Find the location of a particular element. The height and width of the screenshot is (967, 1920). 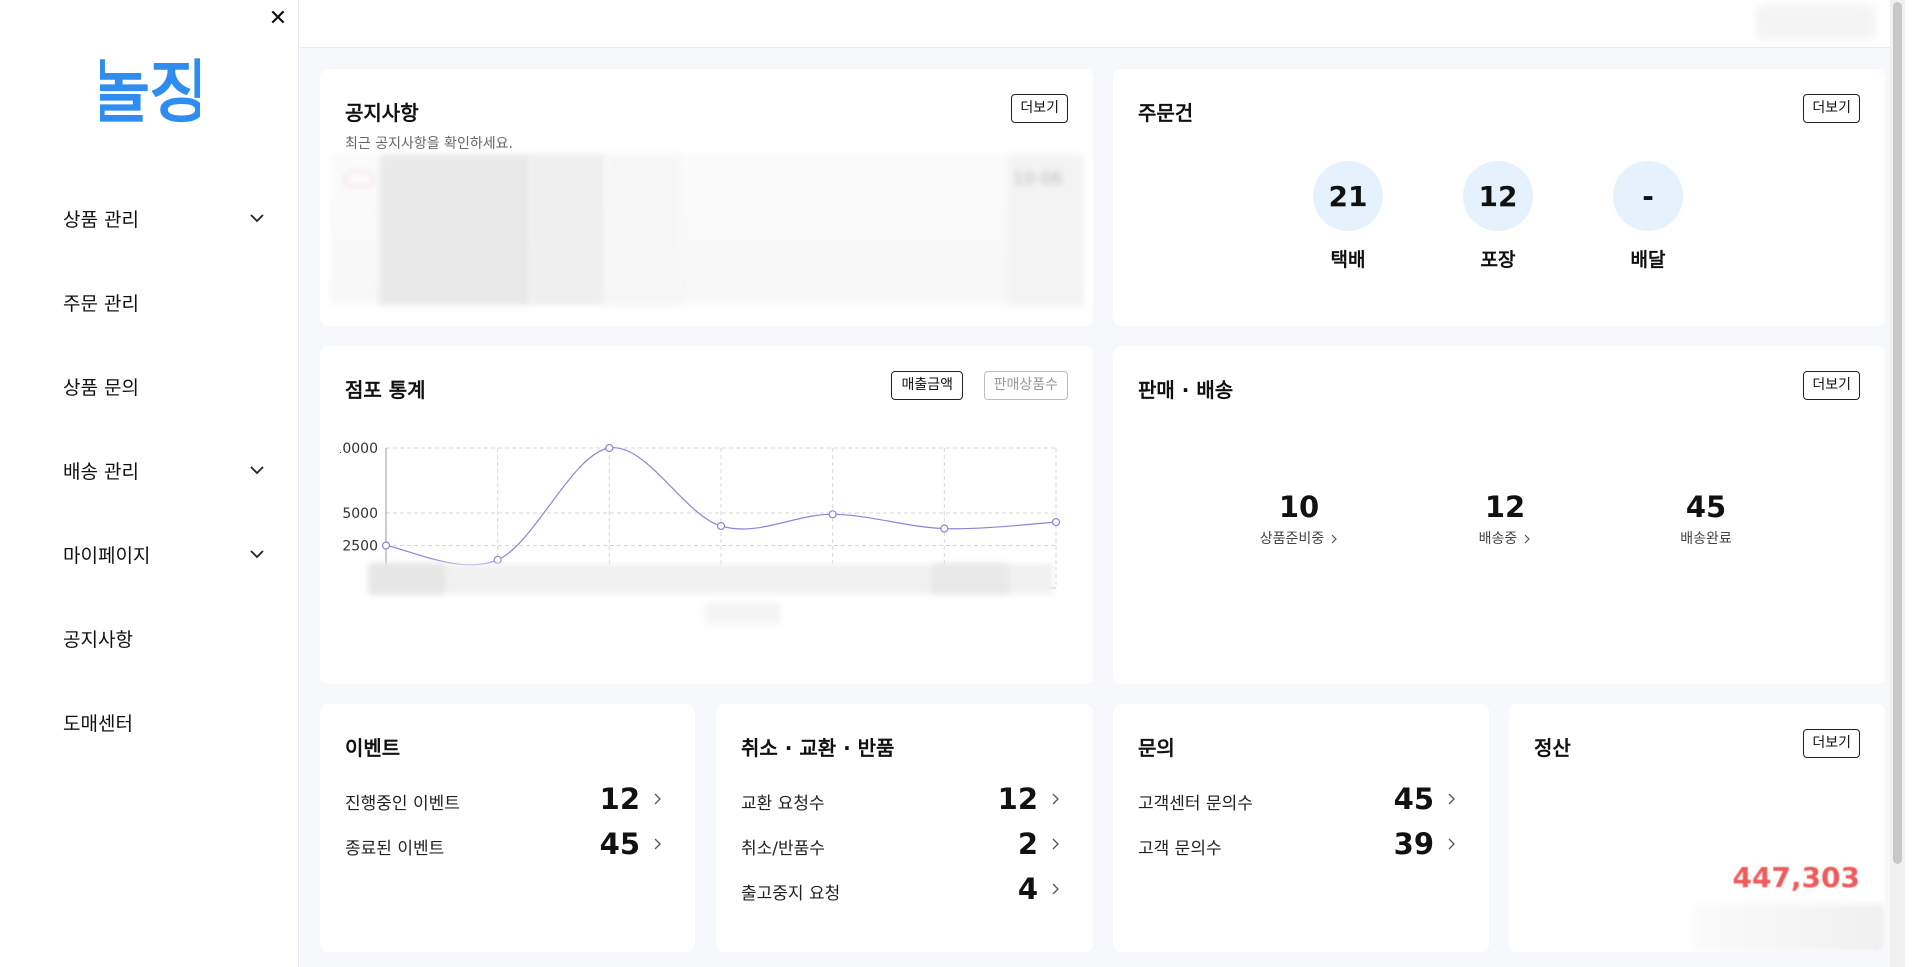

sidebar-item-label: 배송 관리 is located at coordinates (101, 471).